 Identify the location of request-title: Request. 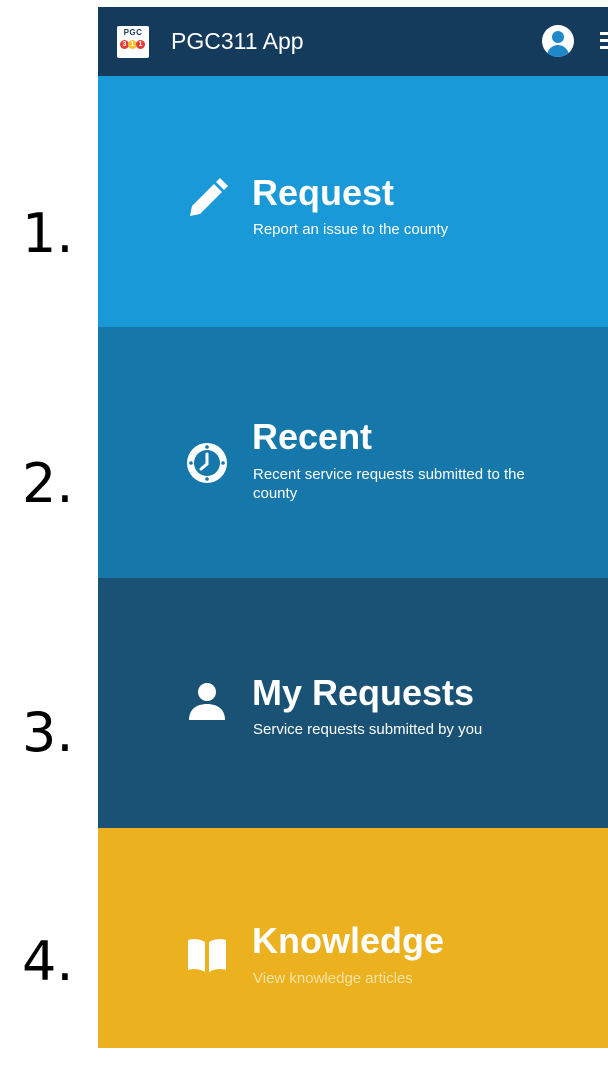
(323, 192).